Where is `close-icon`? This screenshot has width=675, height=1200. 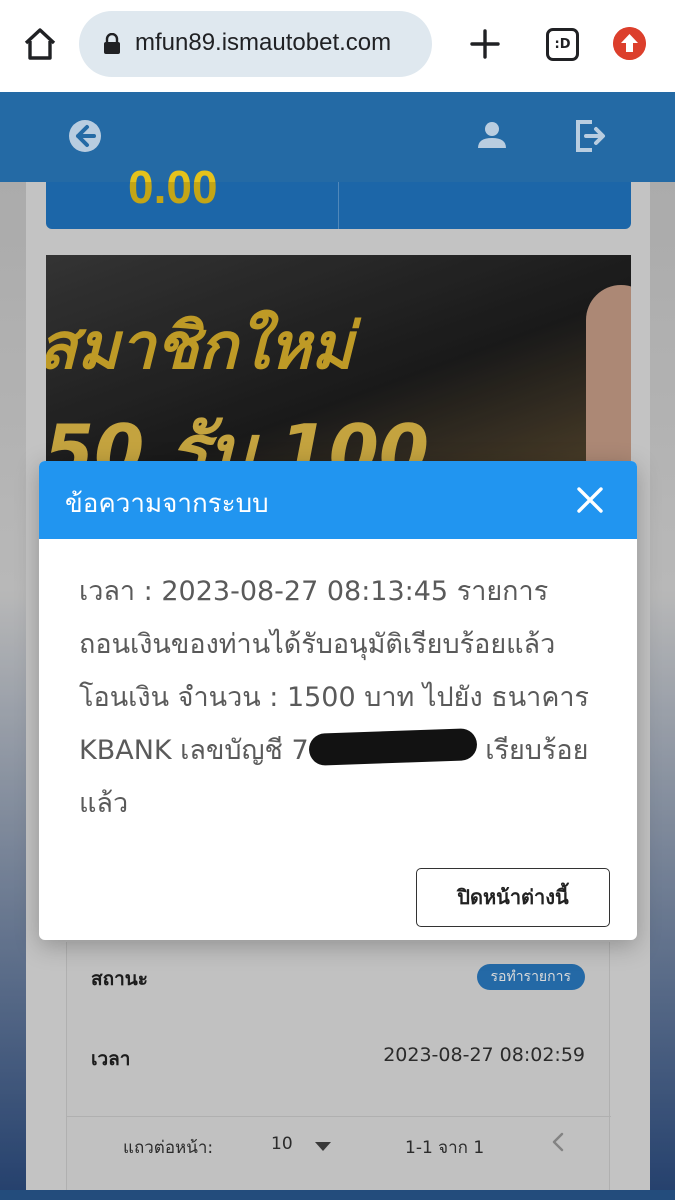 close-icon is located at coordinates (590, 500).